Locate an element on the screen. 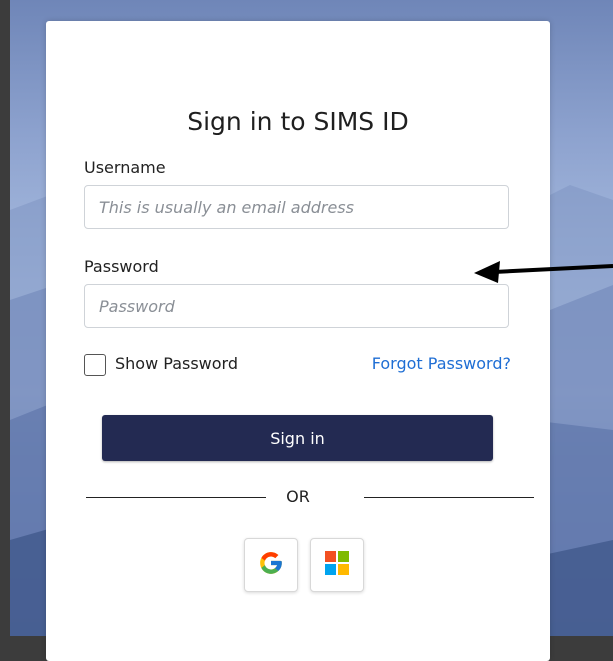  google-icon is located at coordinates (271, 565).